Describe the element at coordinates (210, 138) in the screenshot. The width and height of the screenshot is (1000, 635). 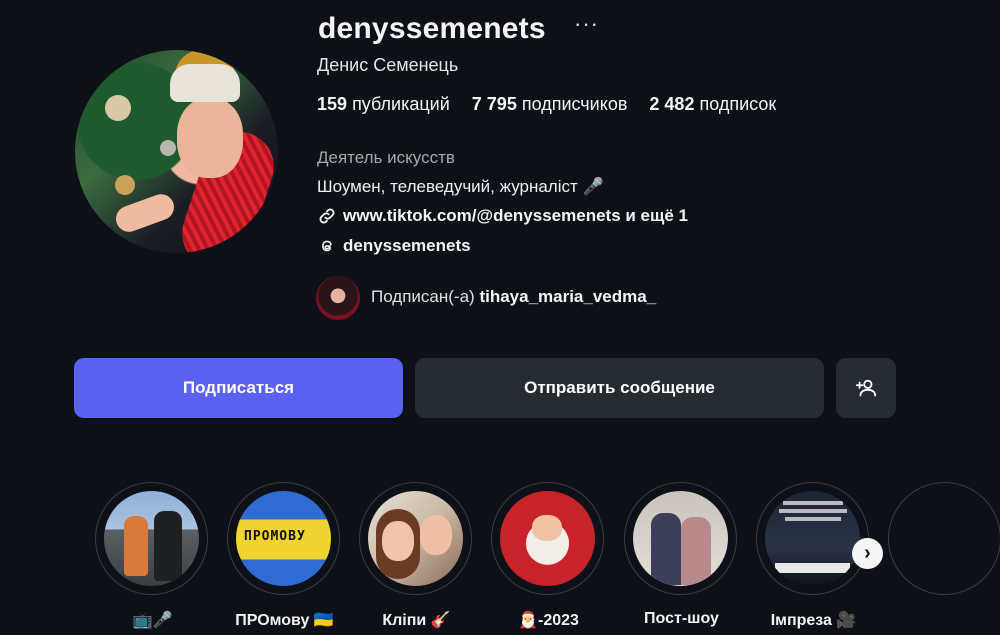
I see `face-shape` at that location.